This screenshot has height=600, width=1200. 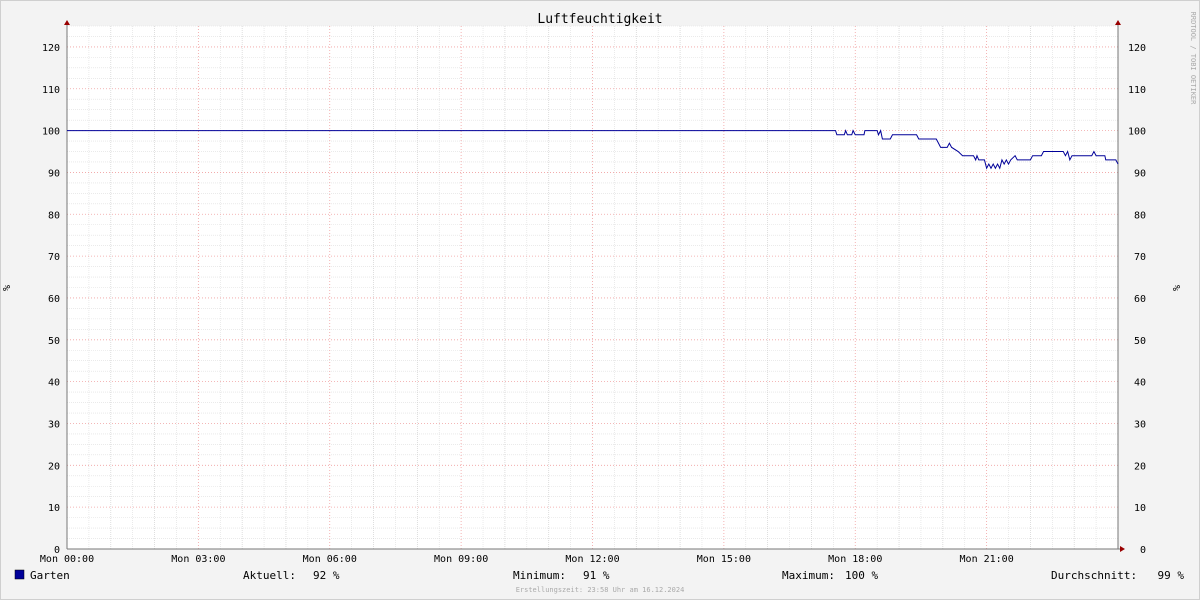 What do you see at coordinates (19, 574) in the screenshot?
I see `legend-swatch` at bounding box center [19, 574].